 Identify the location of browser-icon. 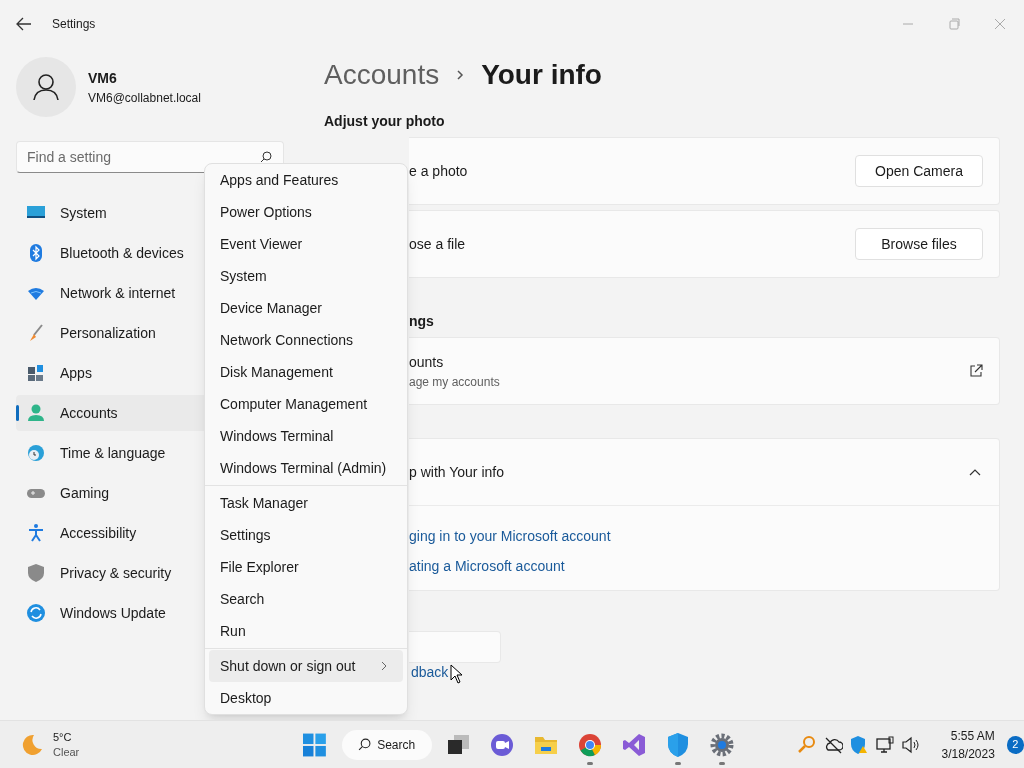
(590, 744).